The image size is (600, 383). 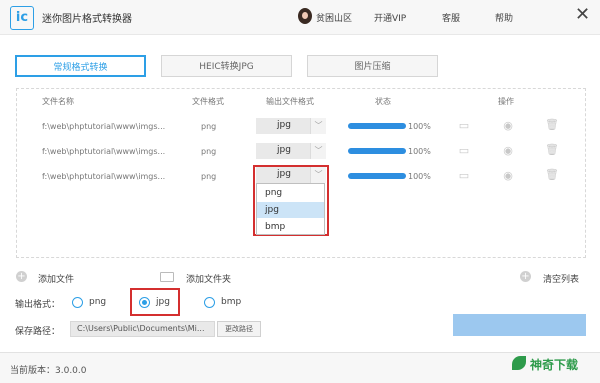 What do you see at coordinates (582, 14) in the screenshot?
I see `close-icon: ✕` at bounding box center [582, 14].